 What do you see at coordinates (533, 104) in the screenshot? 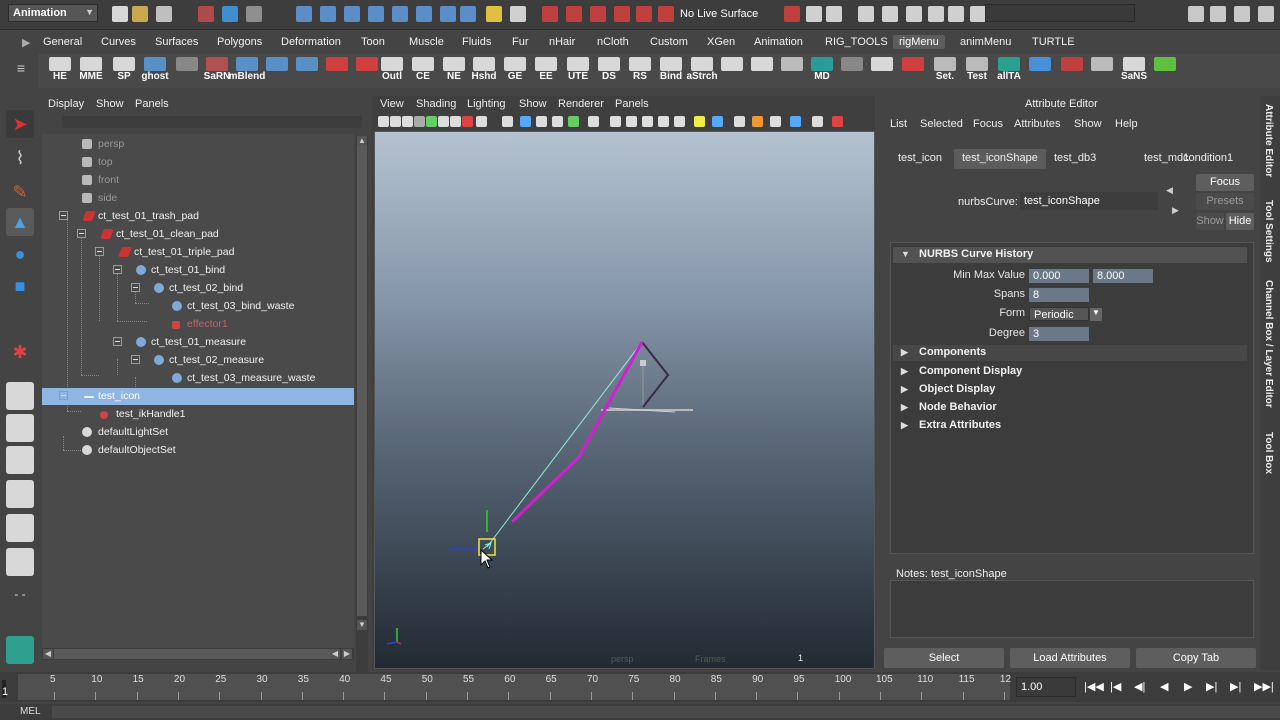
I see `viewport-menu-show: Show` at bounding box center [533, 104].